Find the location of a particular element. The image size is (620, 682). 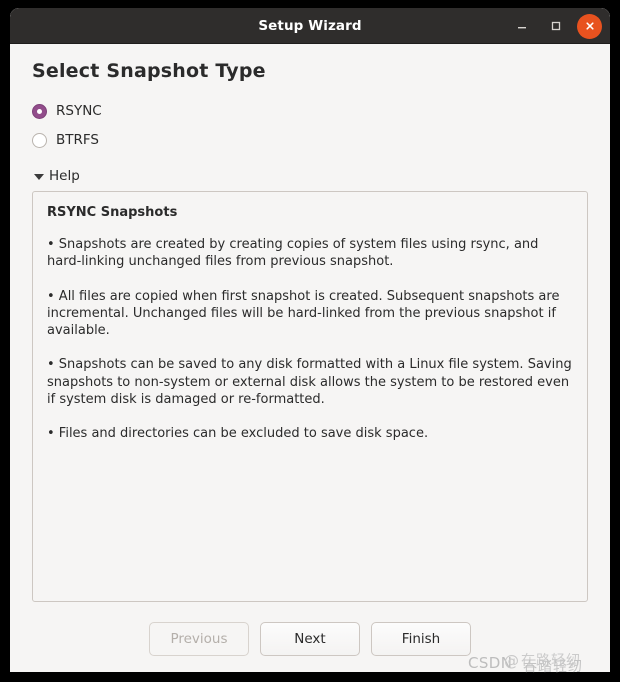

radio-selected-icon is located at coordinates (39, 111).